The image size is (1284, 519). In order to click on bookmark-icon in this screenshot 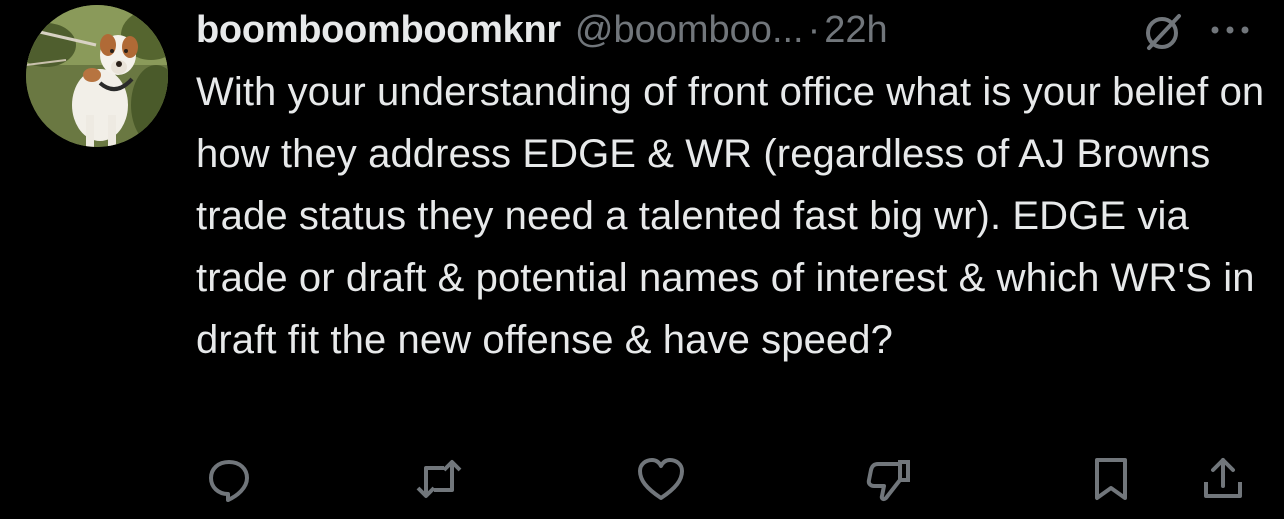, I will do `click(1111, 479)`.